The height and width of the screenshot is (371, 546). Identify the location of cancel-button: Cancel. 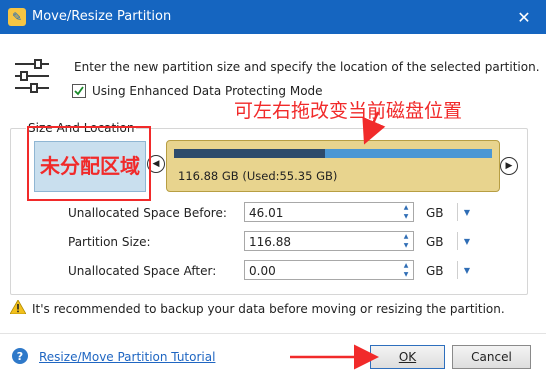
(491, 357).